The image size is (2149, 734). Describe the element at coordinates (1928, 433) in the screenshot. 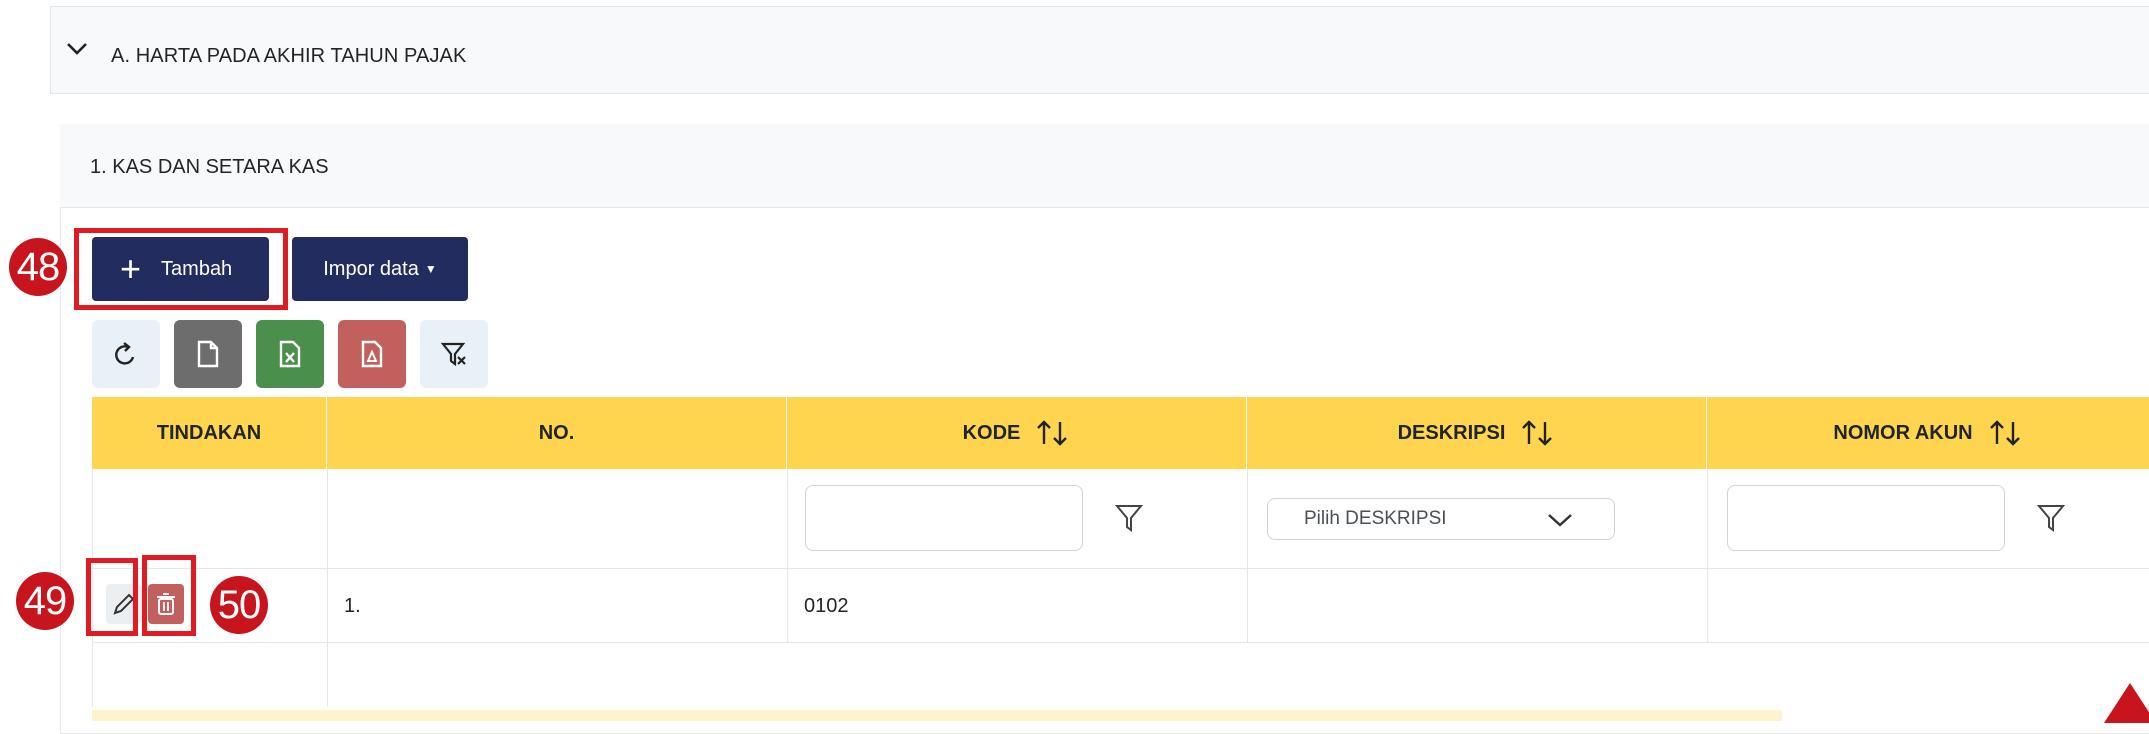

I see `column-header-nomor-akun: NOMOR AKUN` at that location.